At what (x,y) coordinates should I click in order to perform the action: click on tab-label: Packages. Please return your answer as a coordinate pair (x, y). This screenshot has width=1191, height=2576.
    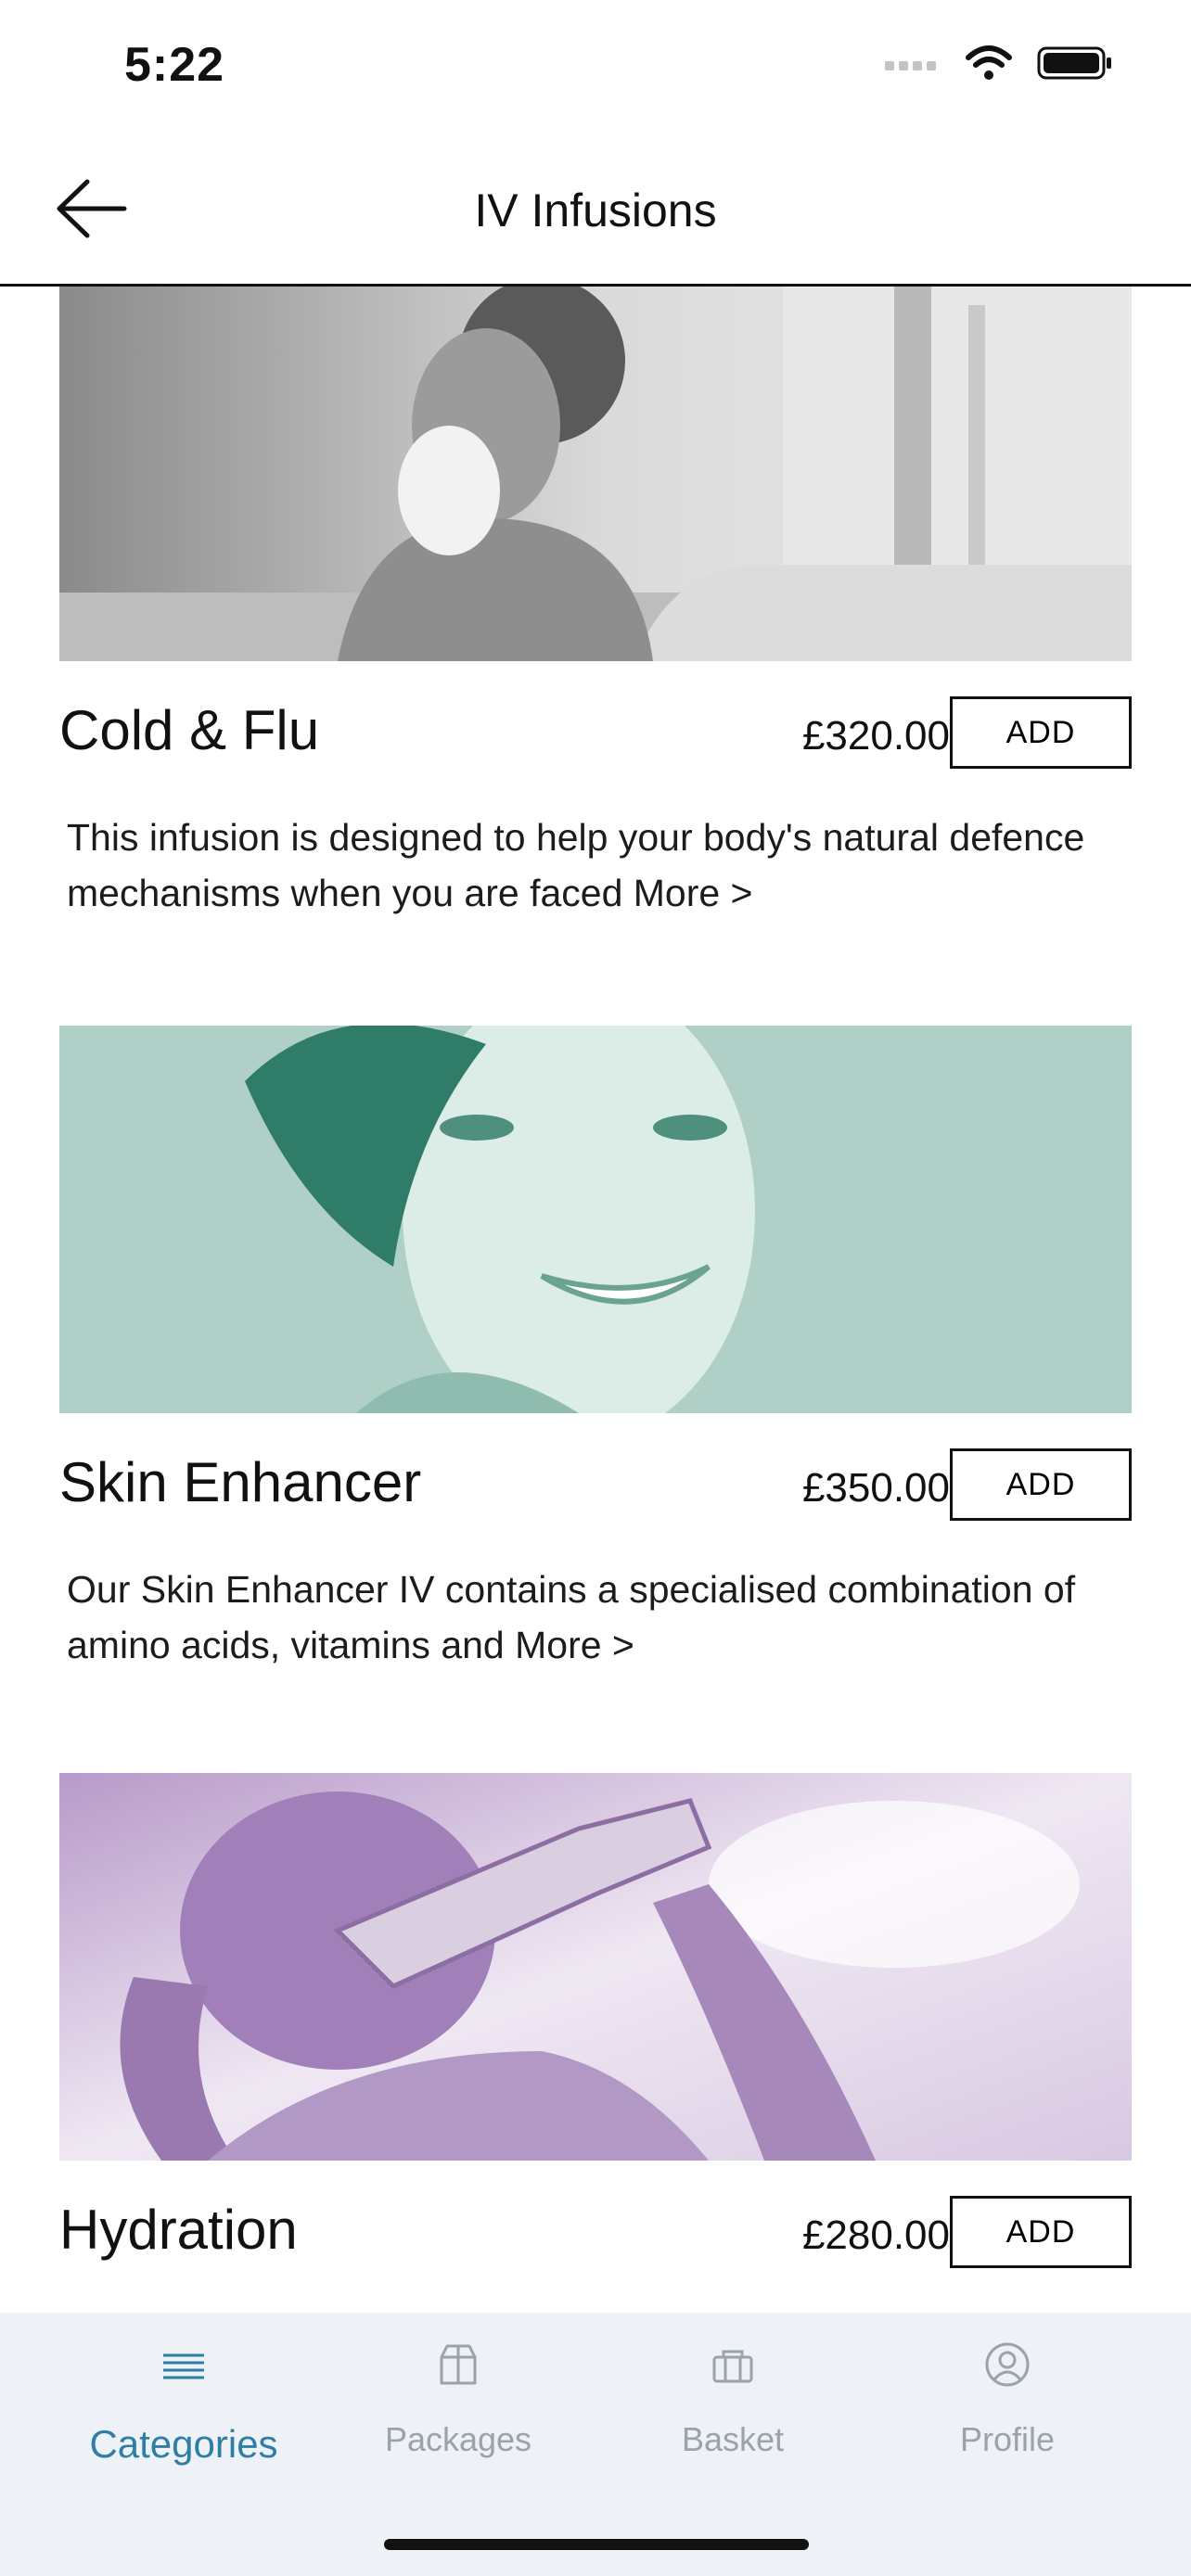
    Looking at the image, I should click on (458, 2439).